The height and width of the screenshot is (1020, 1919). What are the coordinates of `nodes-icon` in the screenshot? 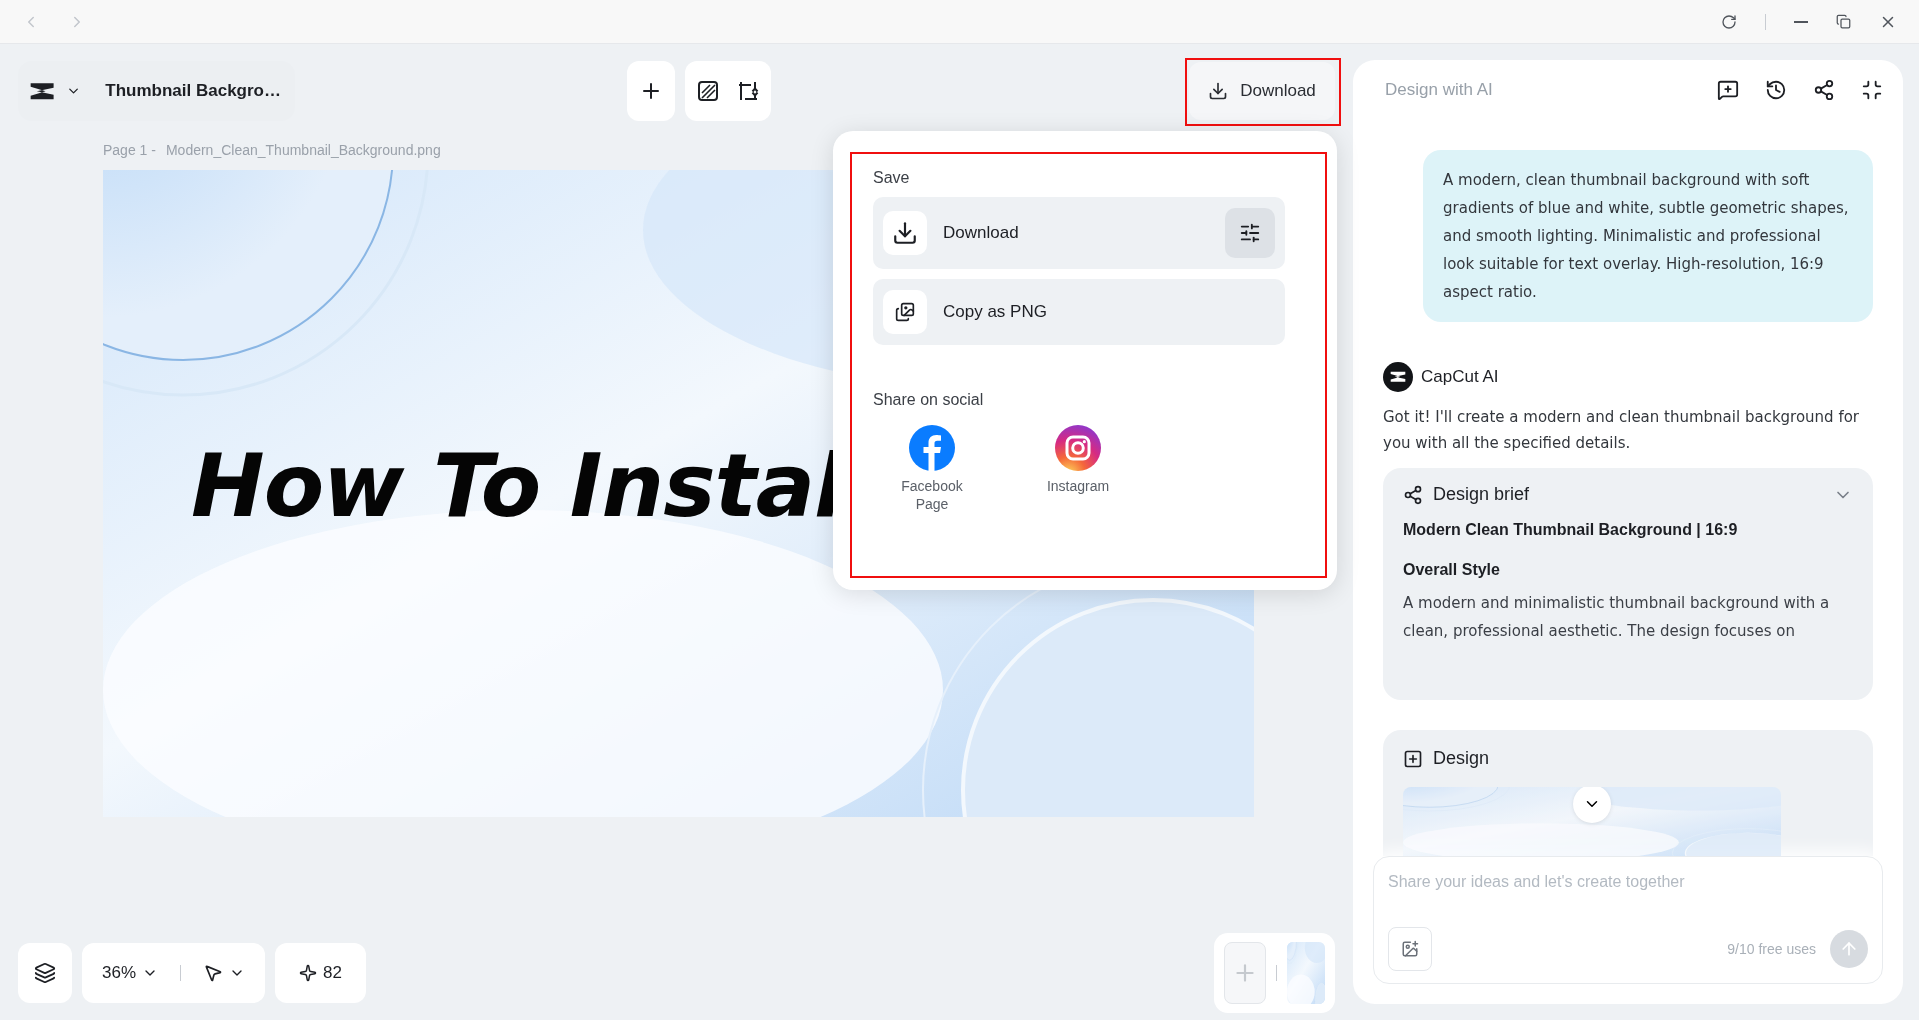 It's located at (1413, 494).